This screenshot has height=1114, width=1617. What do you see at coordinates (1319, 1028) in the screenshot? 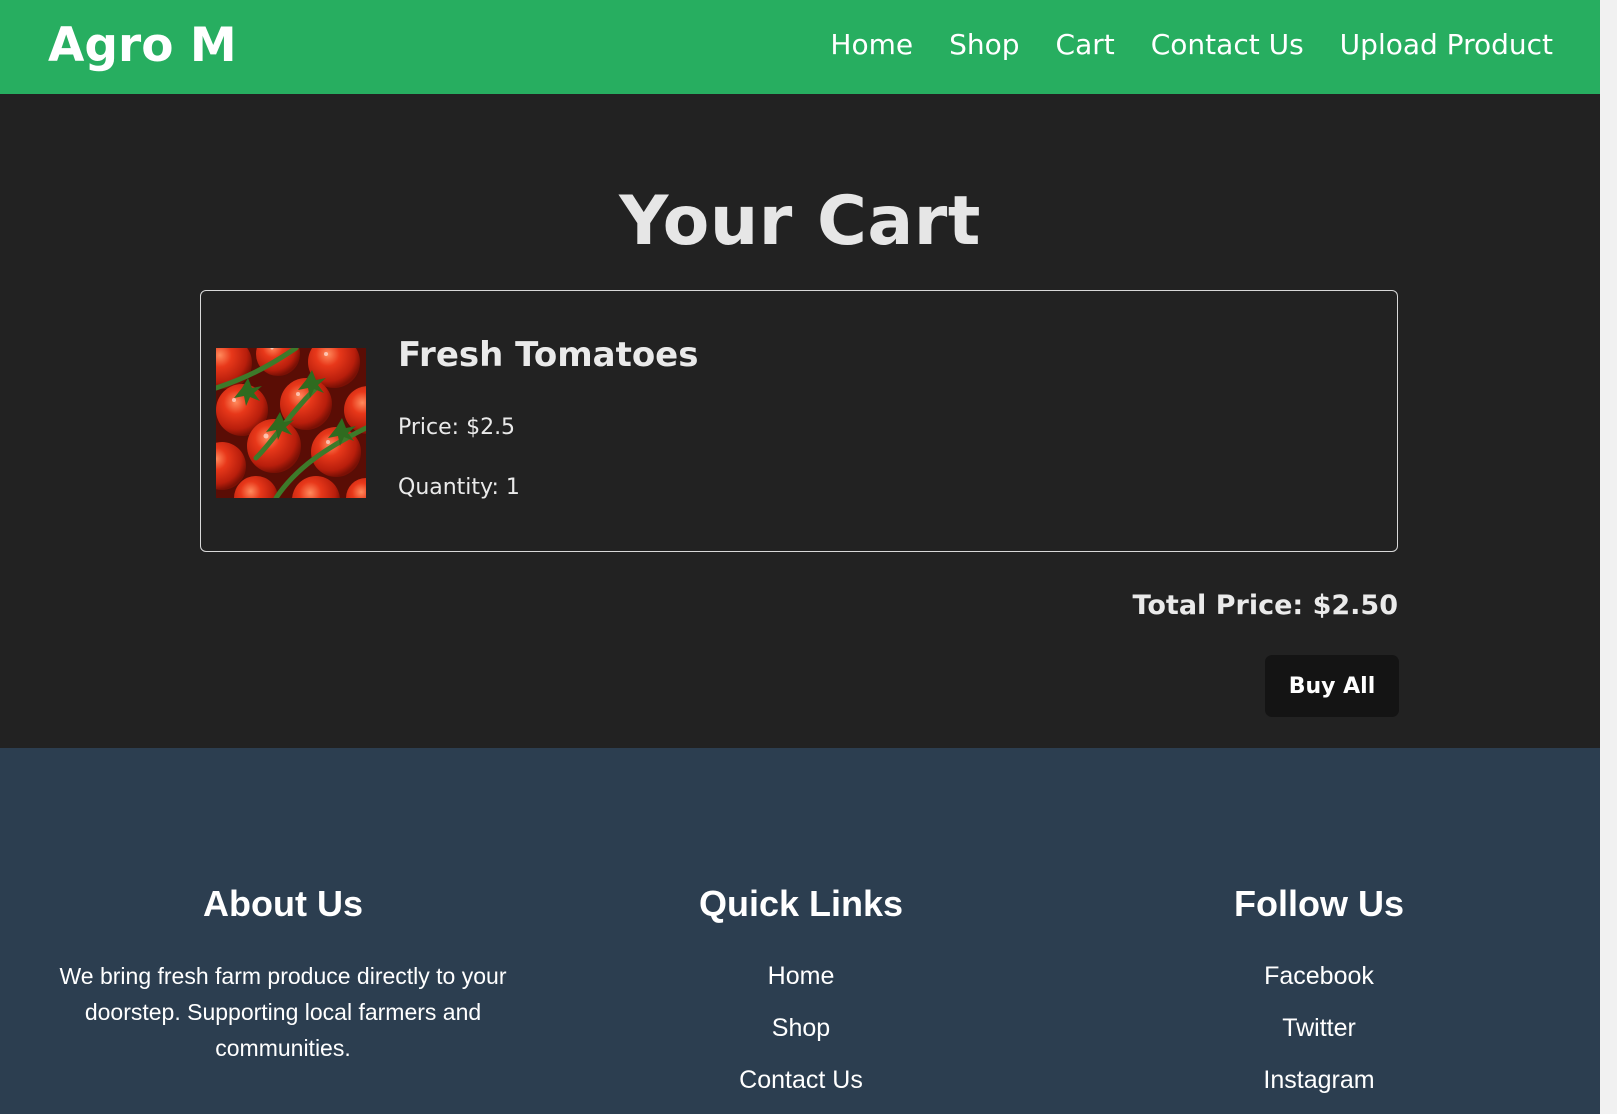
I see `footer-link-twitter: Twitter` at bounding box center [1319, 1028].